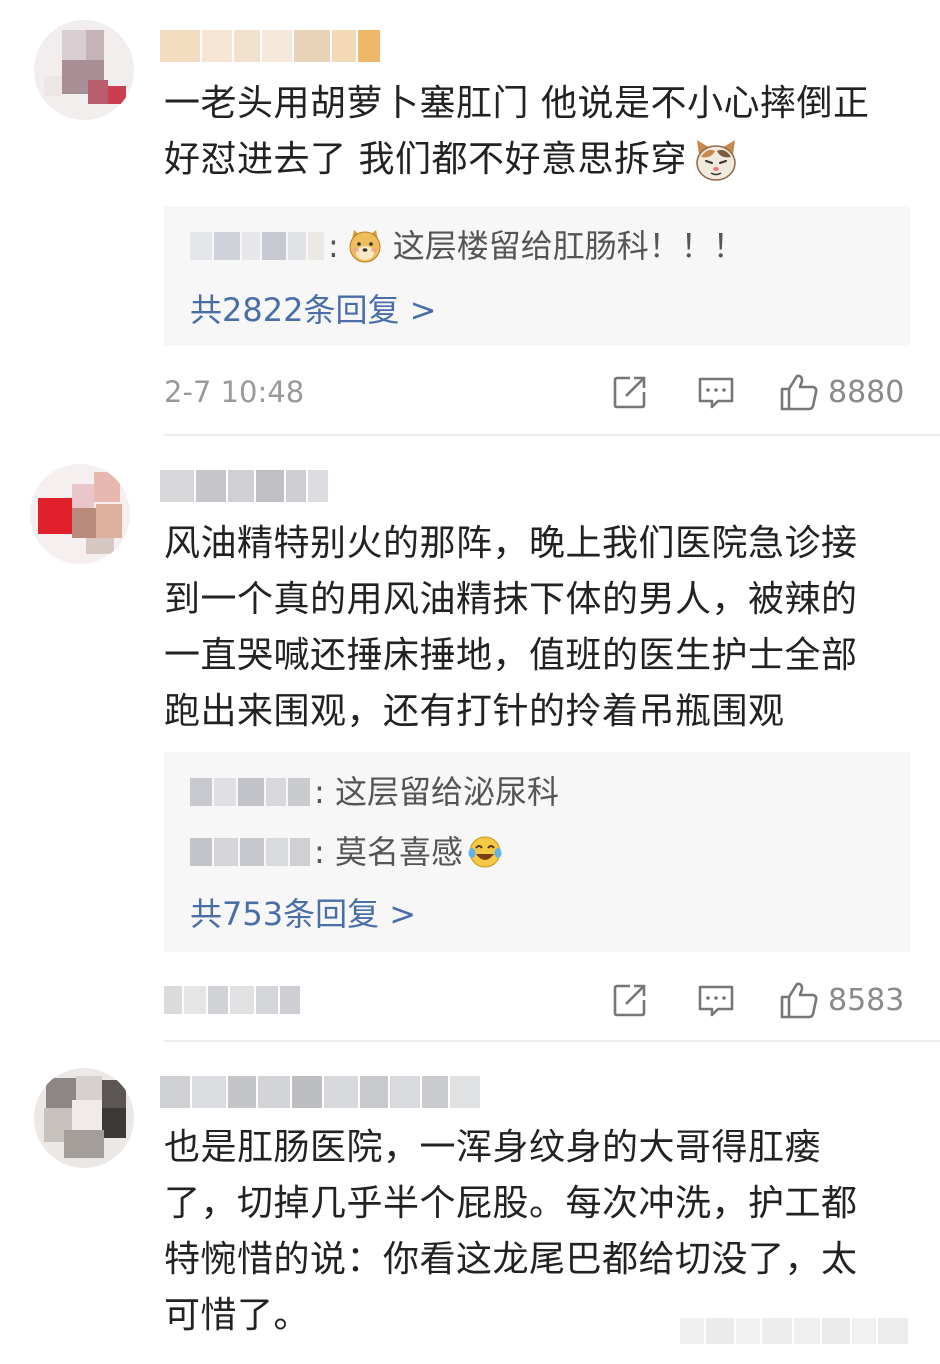  What do you see at coordinates (511, 1203) in the screenshot?
I see `comment-text-line: 了，切掉几乎半个屁股。每次冲洗，护工都` at bounding box center [511, 1203].